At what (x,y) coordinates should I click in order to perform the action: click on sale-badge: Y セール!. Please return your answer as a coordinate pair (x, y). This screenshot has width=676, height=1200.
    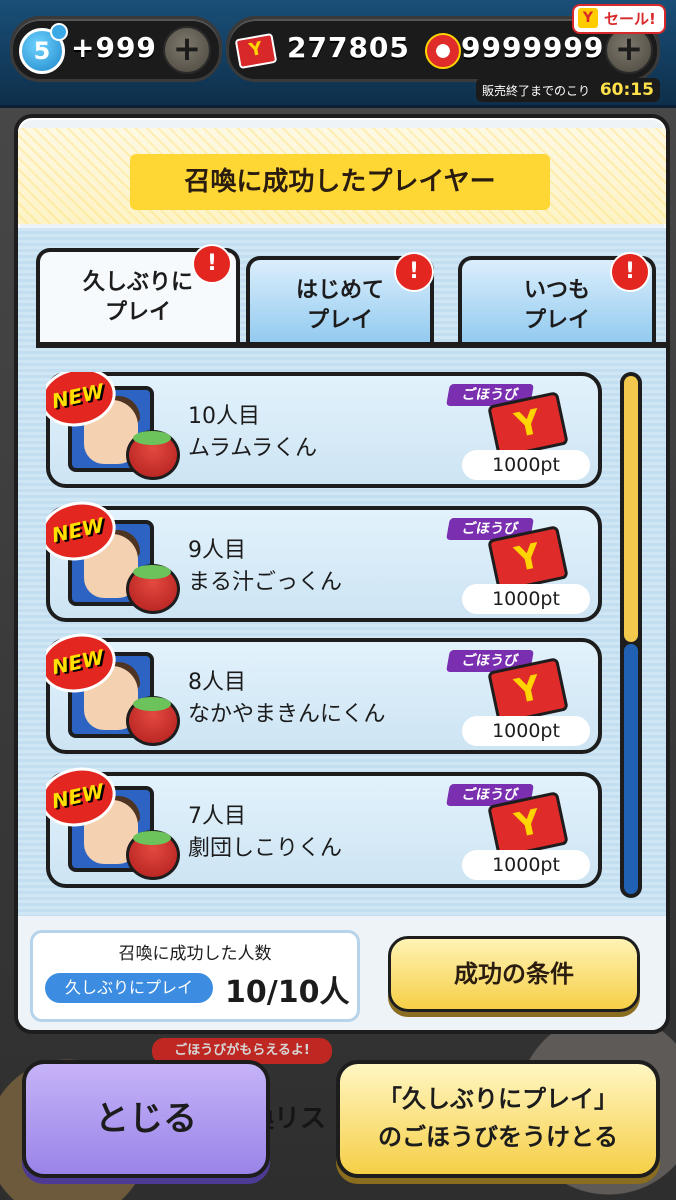
    Looking at the image, I should click on (619, 19).